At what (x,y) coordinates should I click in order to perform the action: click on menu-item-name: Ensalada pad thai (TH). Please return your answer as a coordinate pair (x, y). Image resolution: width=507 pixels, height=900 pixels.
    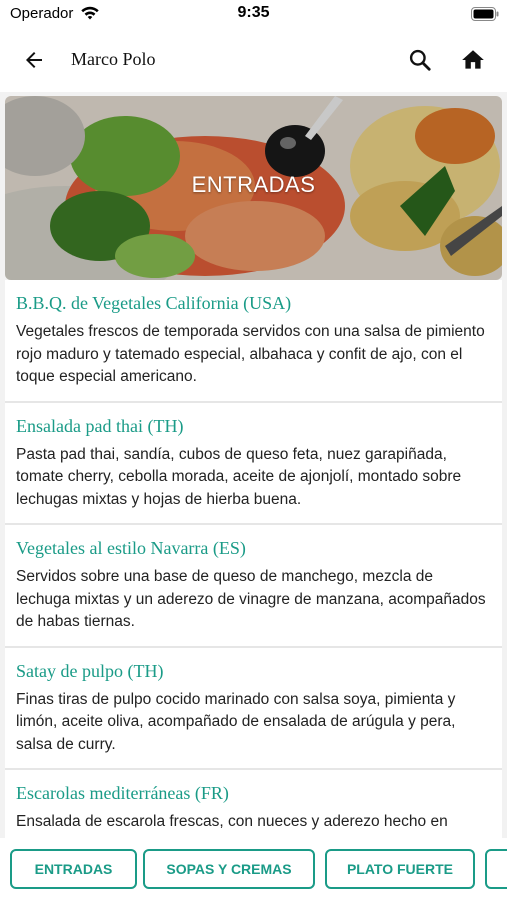
    Looking at the image, I should click on (100, 425).